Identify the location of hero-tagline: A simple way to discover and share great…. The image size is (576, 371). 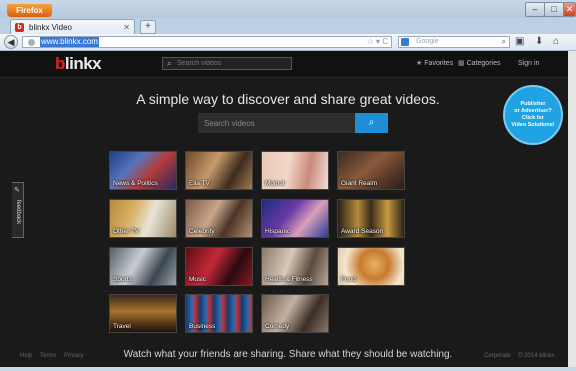
(288, 99).